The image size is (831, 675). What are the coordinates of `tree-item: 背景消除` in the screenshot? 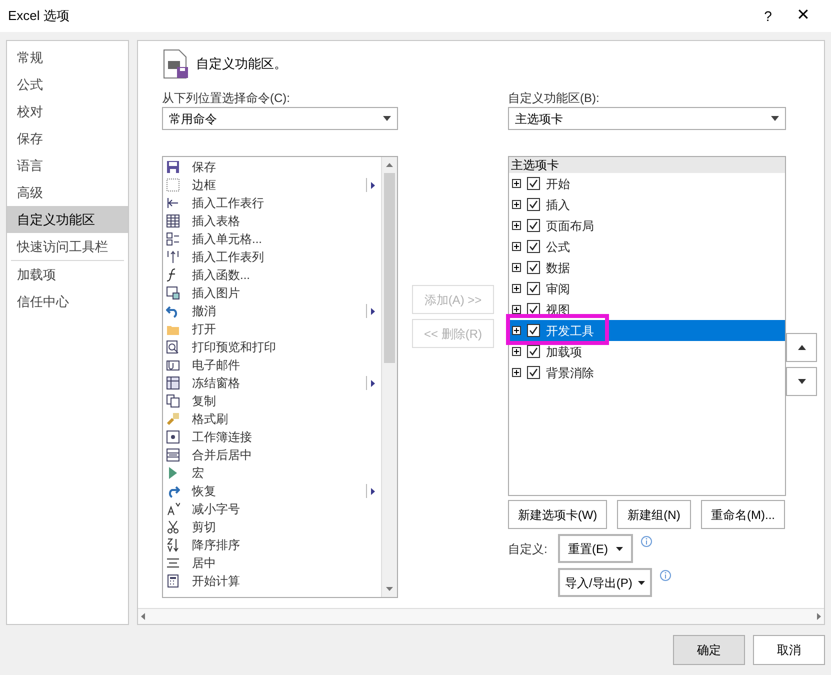 It's located at (647, 372).